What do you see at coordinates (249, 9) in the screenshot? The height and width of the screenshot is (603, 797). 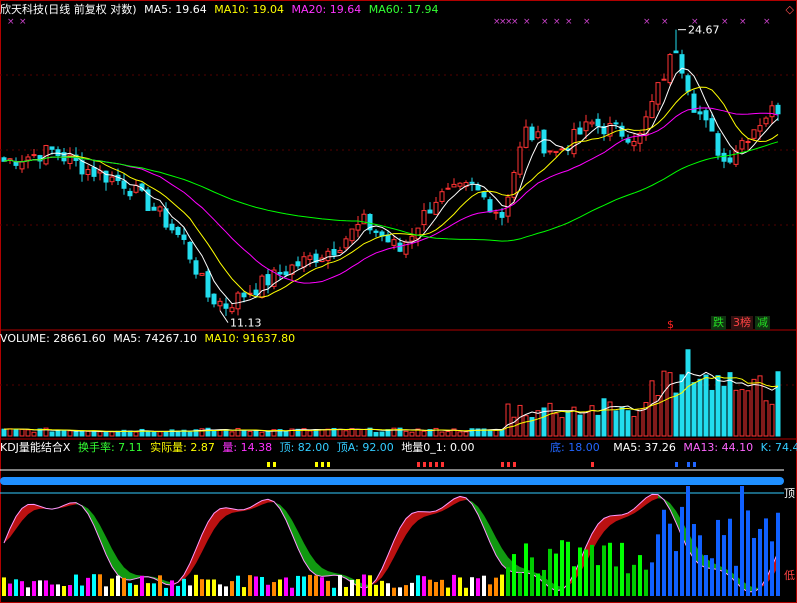 I see `ma10-value: MA10: 19.04` at bounding box center [249, 9].